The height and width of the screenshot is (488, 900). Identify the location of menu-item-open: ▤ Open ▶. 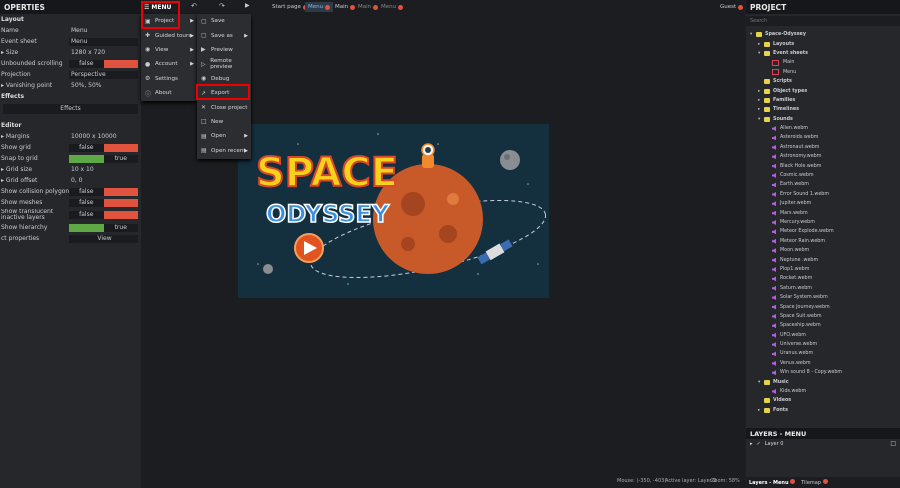
(224, 136).